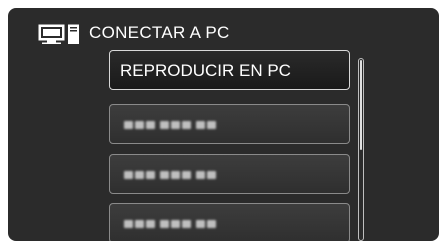 This screenshot has height=249, width=447. Describe the element at coordinates (159, 32) in the screenshot. I see `page-title: CONECTAR A PC` at that location.